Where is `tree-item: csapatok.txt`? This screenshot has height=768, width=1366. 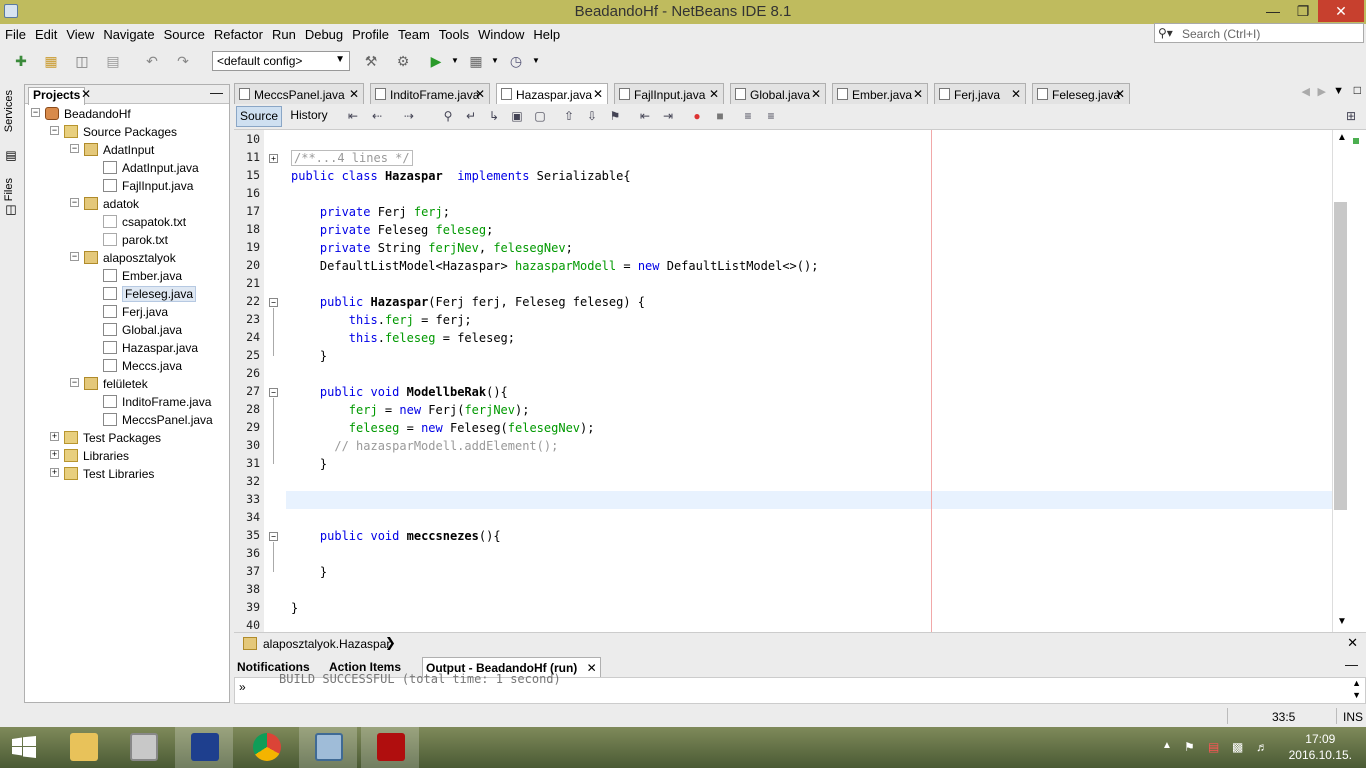
tree-item: csapatok.txt is located at coordinates (127, 222).